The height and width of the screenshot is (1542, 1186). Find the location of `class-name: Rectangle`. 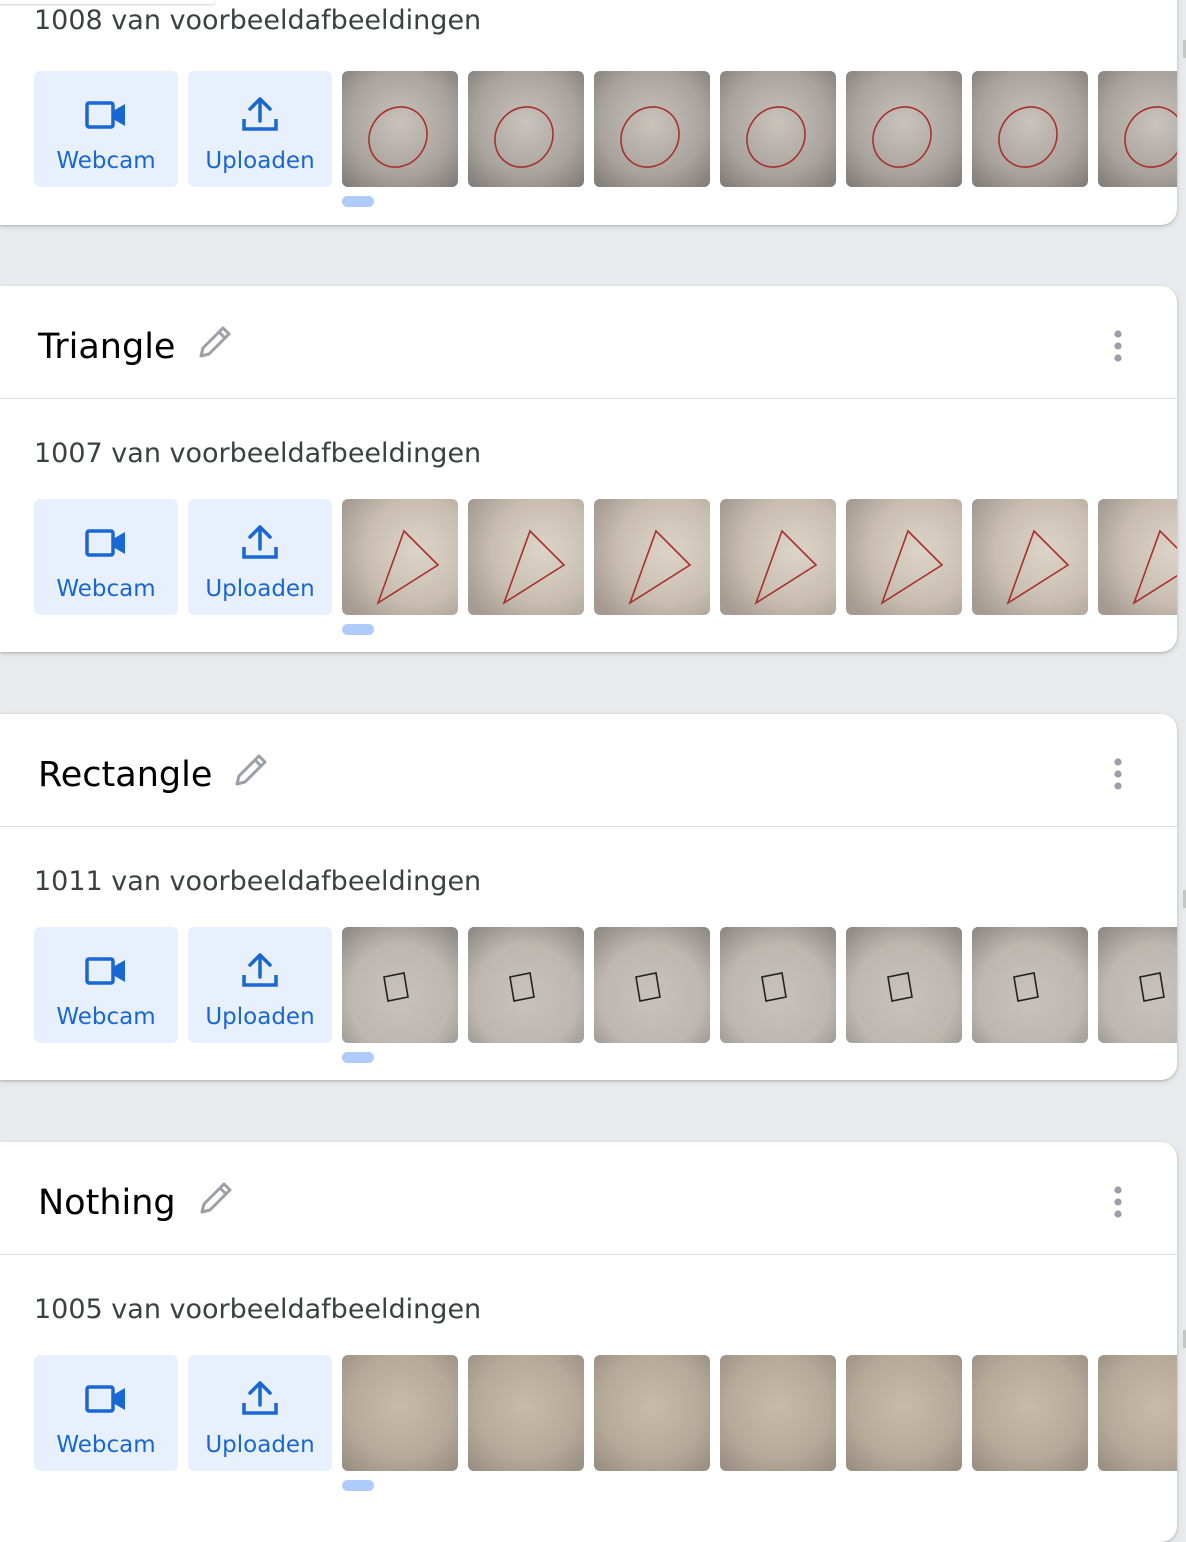

class-name: Rectangle is located at coordinates (125, 775).